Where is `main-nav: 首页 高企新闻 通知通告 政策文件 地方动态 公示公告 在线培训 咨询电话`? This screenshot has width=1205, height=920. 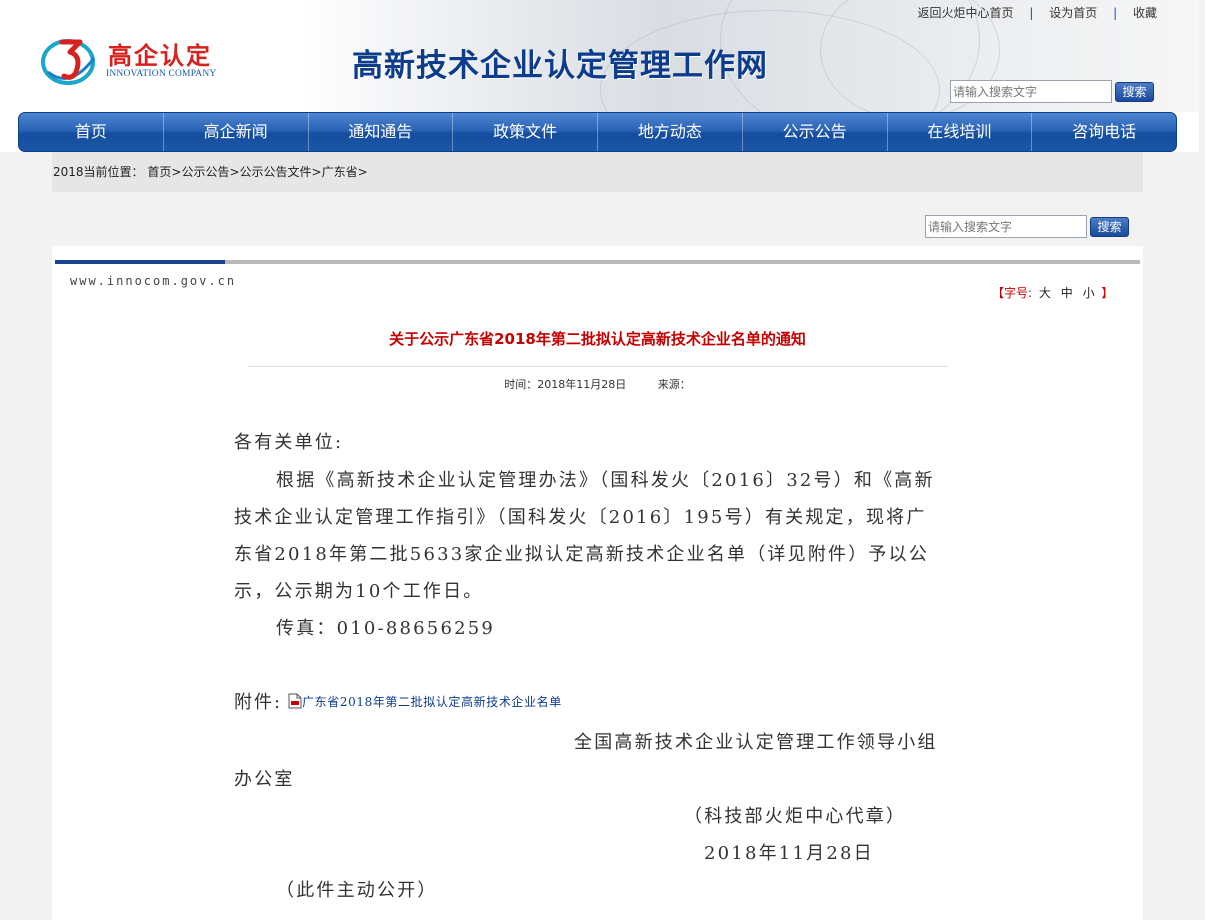 main-nav: 首页 高企新闻 通知通告 政策文件 地方动态 公示公告 在线培训 咨询电话 is located at coordinates (597, 132).